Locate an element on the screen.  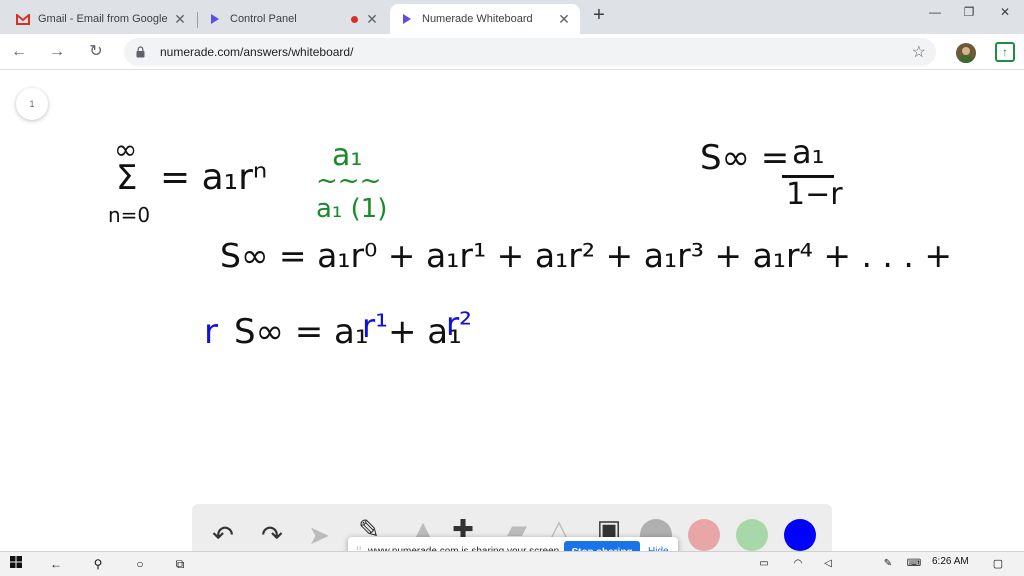
taskbar-clock: 6:26 AM is located at coordinates (950, 561).